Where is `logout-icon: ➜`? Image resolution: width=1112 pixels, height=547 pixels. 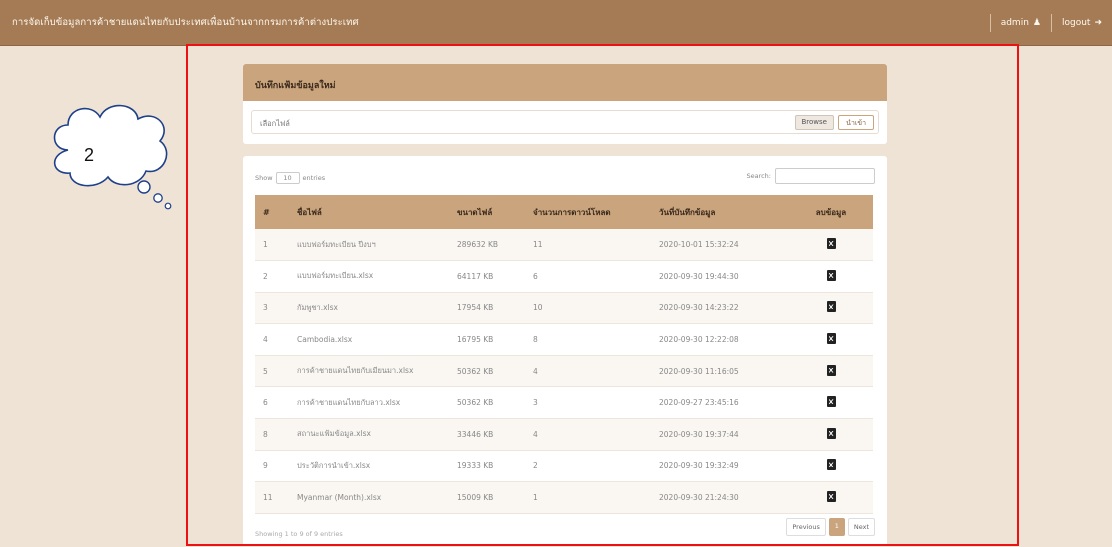
logout-icon: ➜ is located at coordinates (1098, 23).